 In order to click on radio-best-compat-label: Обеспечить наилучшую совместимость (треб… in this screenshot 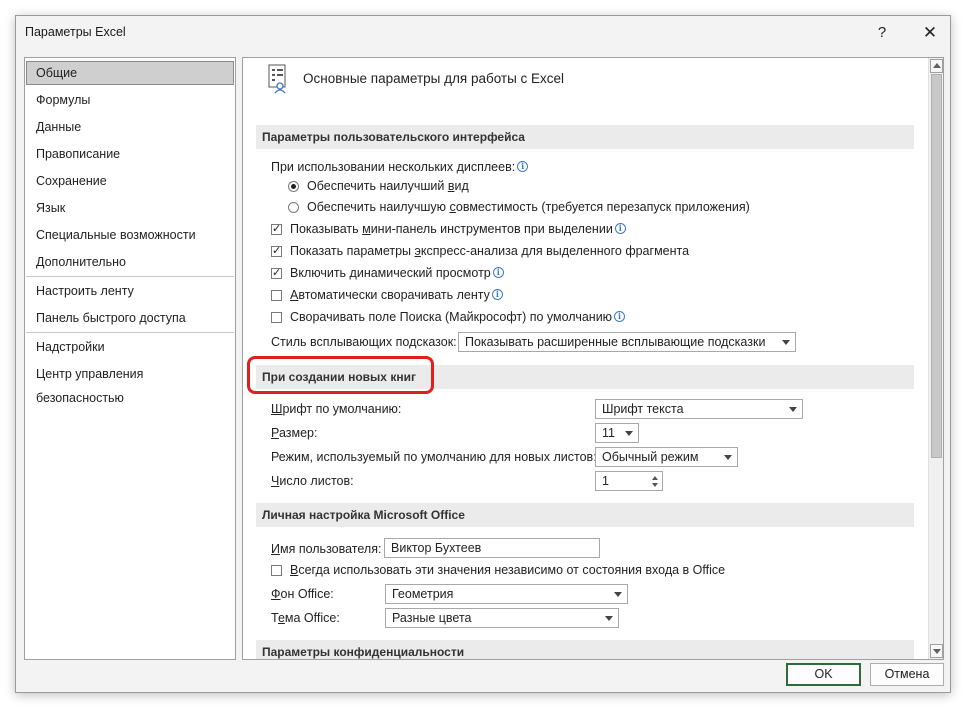, I will do `click(528, 207)`.